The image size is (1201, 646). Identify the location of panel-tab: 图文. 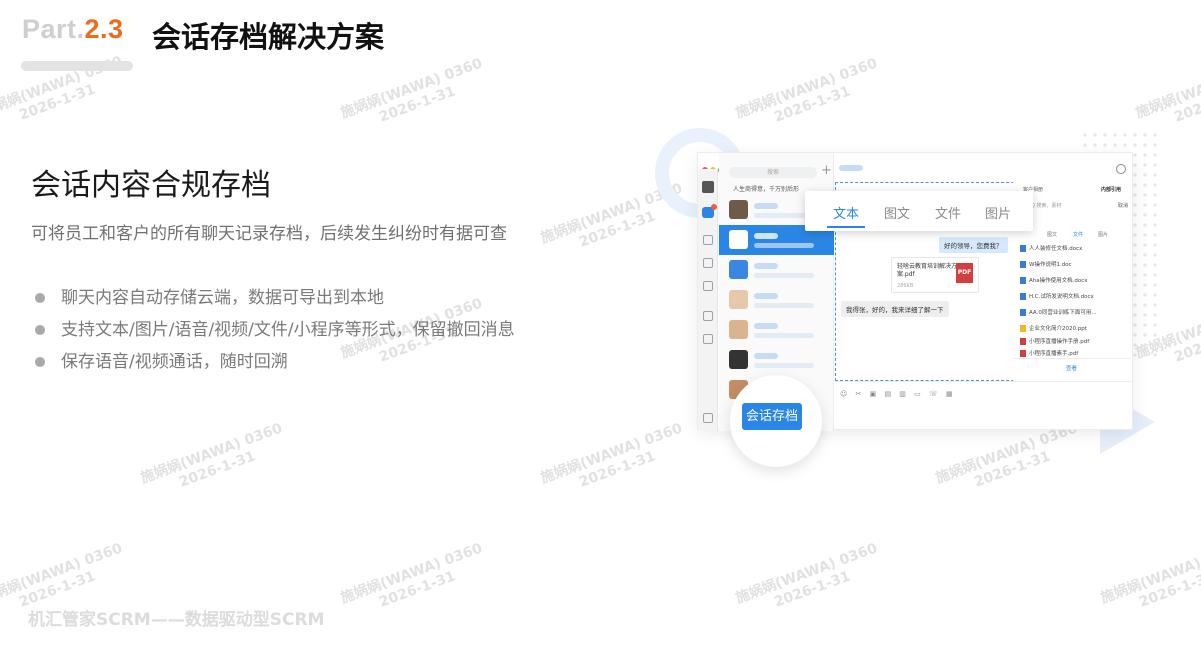
(1052, 234).